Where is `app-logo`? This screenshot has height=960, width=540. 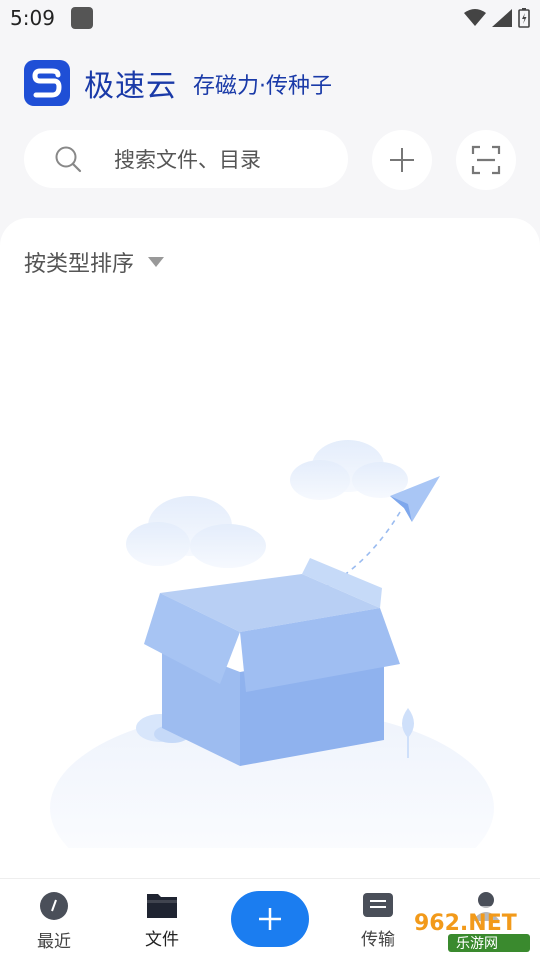
app-logo is located at coordinates (47, 83).